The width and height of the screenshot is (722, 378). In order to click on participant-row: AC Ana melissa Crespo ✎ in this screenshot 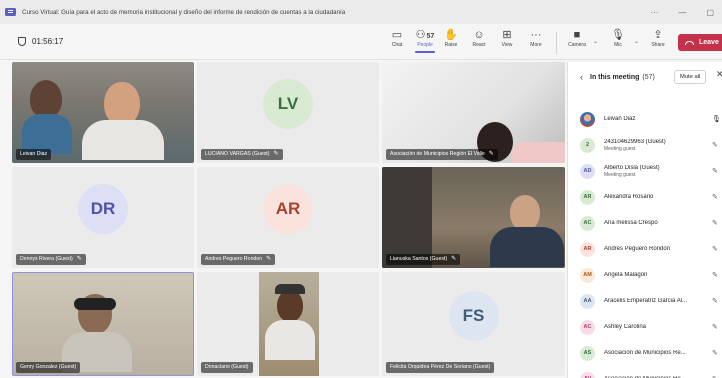, I will do `click(645, 223)`.